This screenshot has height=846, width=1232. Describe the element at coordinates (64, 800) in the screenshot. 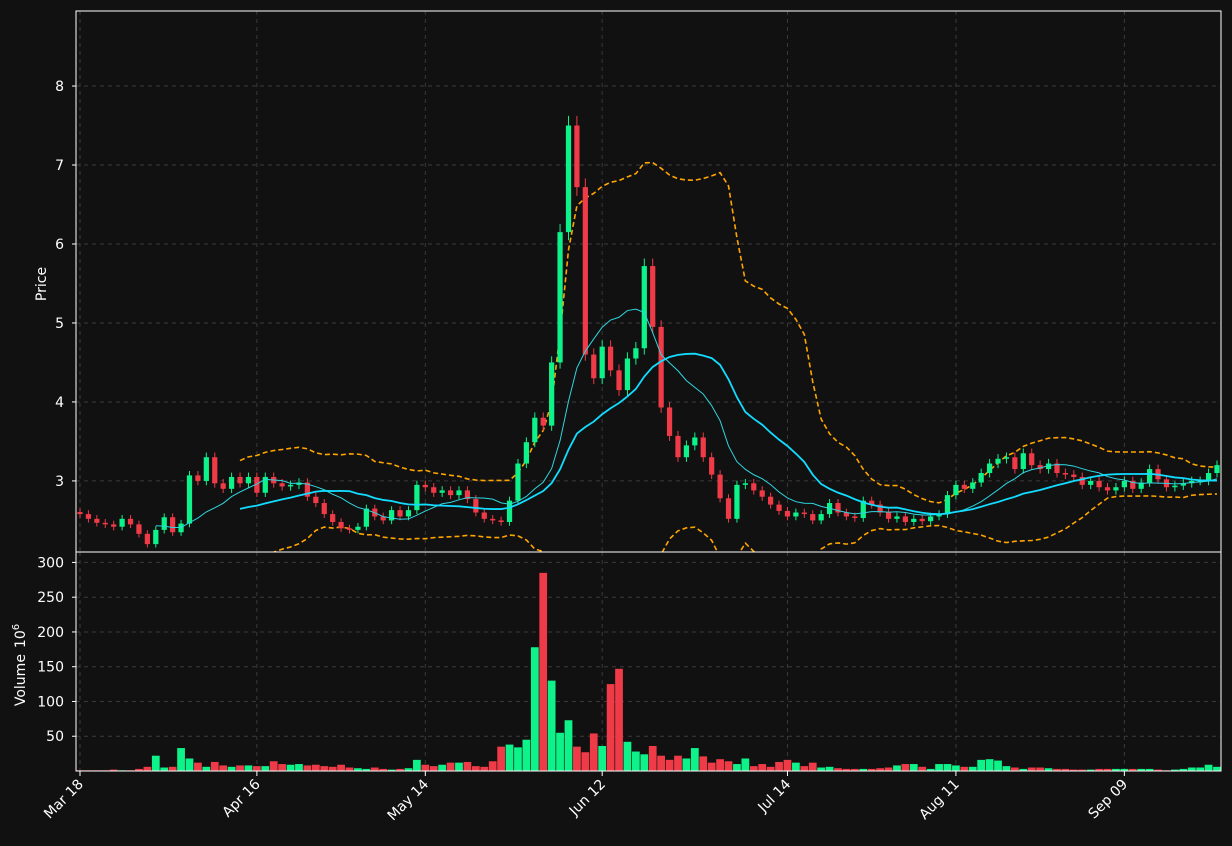

I see `x-tick-label: Mar 18` at that location.